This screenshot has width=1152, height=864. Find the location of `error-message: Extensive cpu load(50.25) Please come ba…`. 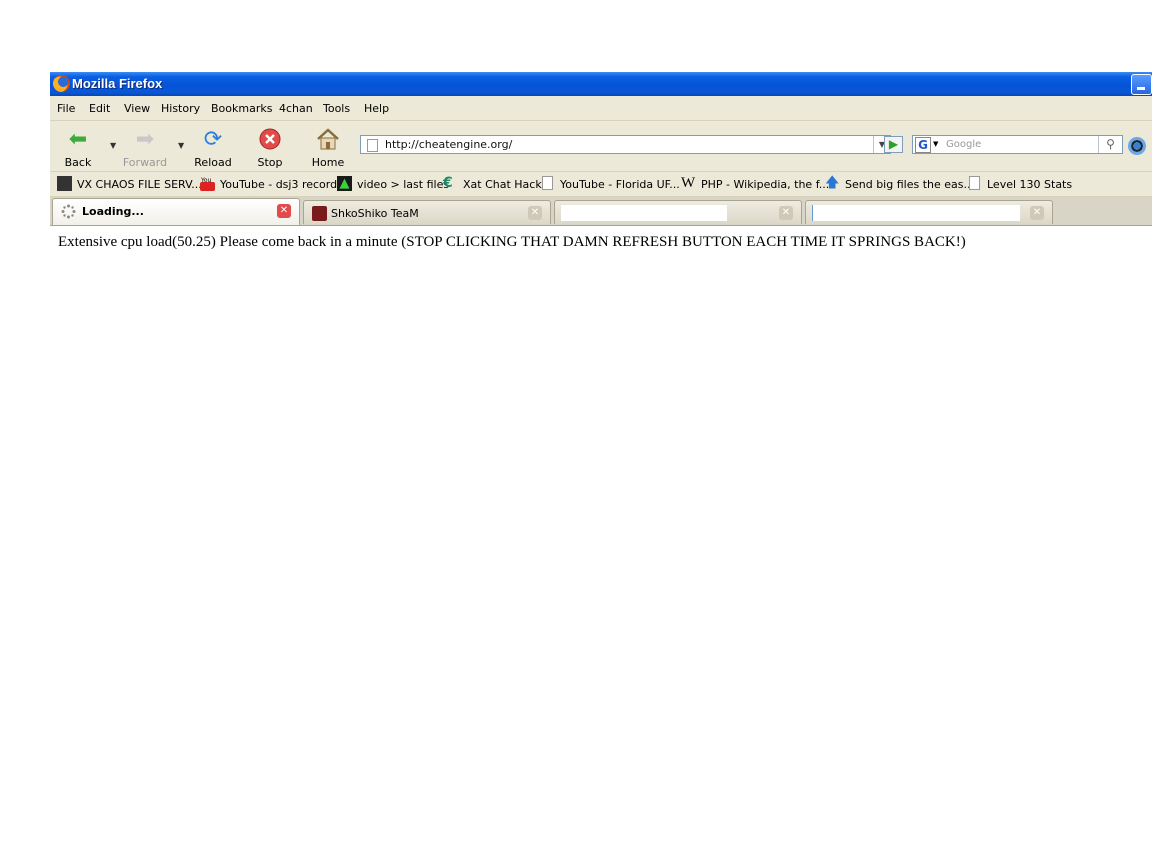

error-message: Extensive cpu load(50.25) Please come ba… is located at coordinates (512, 242).